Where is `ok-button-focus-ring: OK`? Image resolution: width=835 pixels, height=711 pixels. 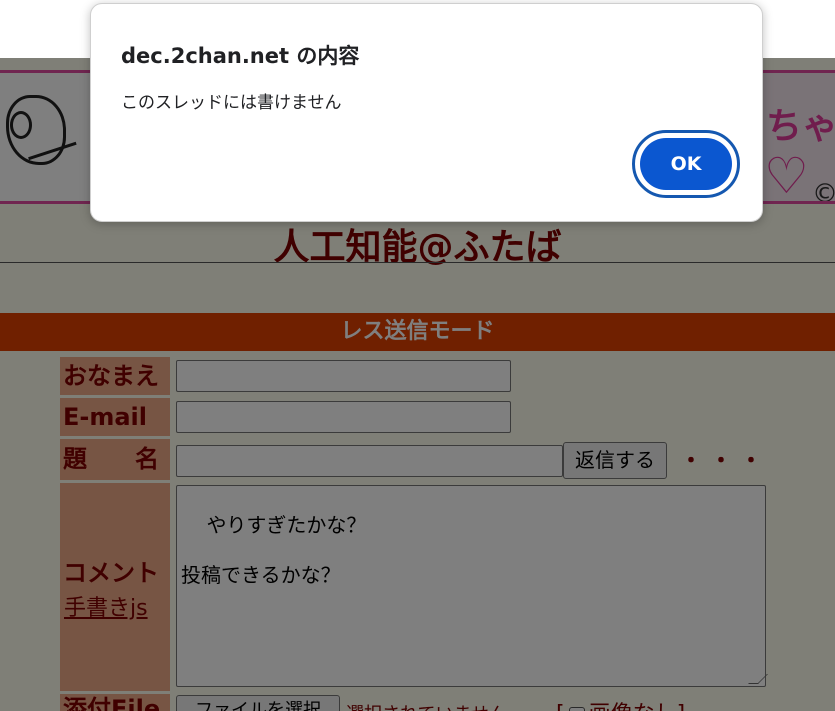
ok-button-focus-ring: OK is located at coordinates (686, 164).